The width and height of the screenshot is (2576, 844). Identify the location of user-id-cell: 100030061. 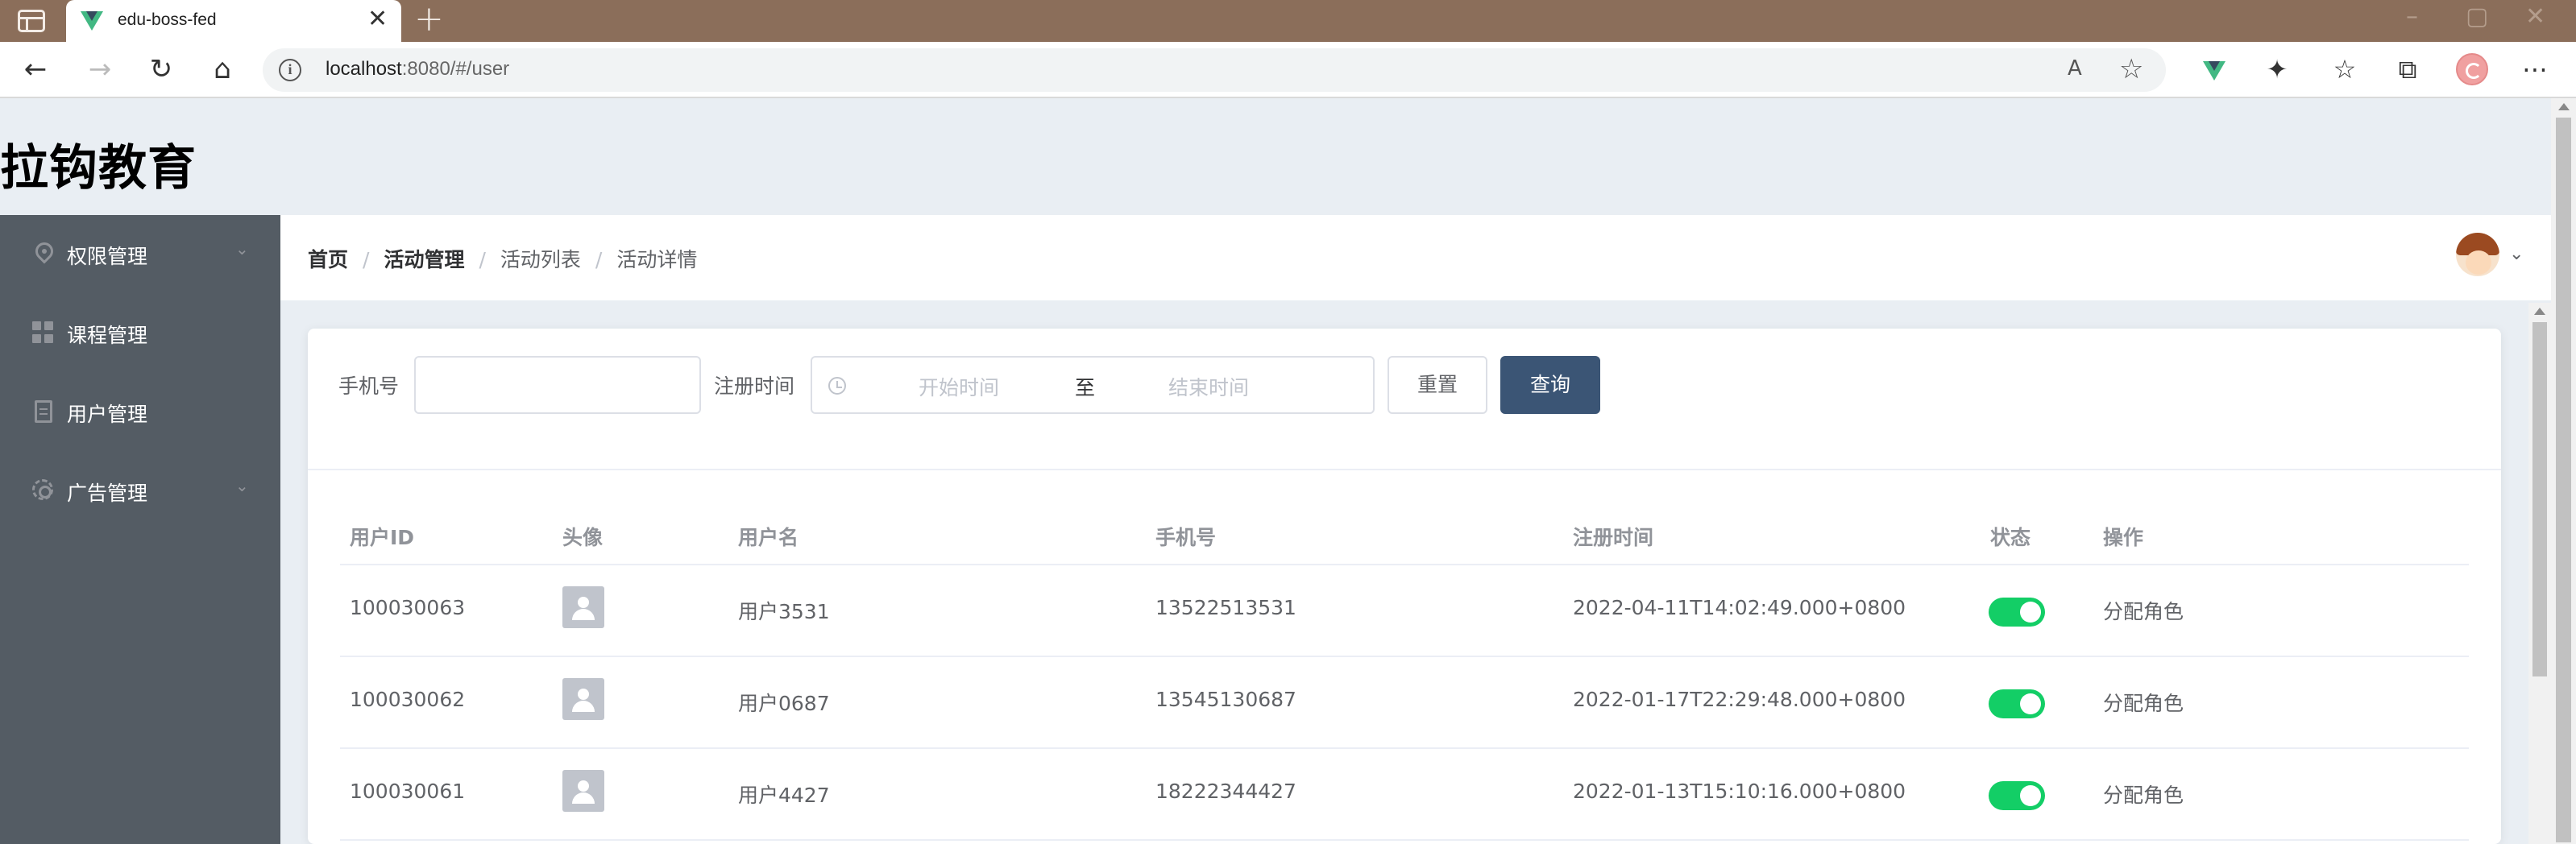
(408, 791).